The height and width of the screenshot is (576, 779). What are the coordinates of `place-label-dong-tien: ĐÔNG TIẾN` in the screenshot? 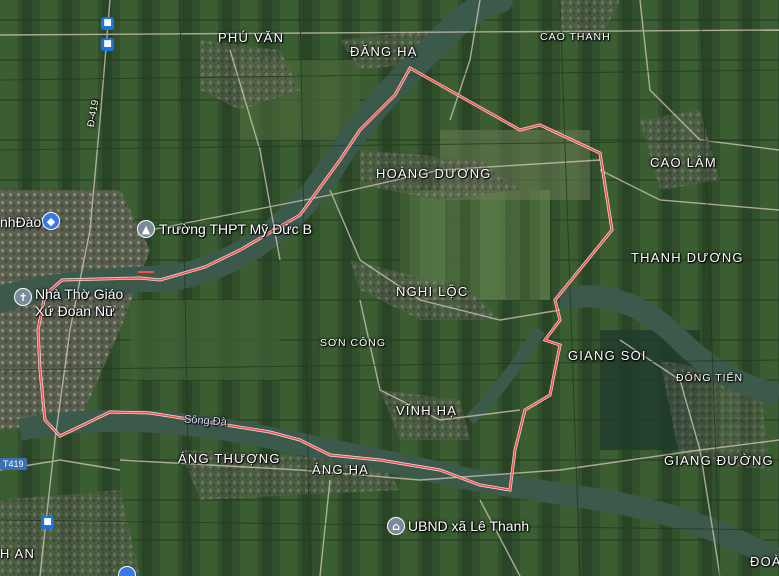 It's located at (710, 378).